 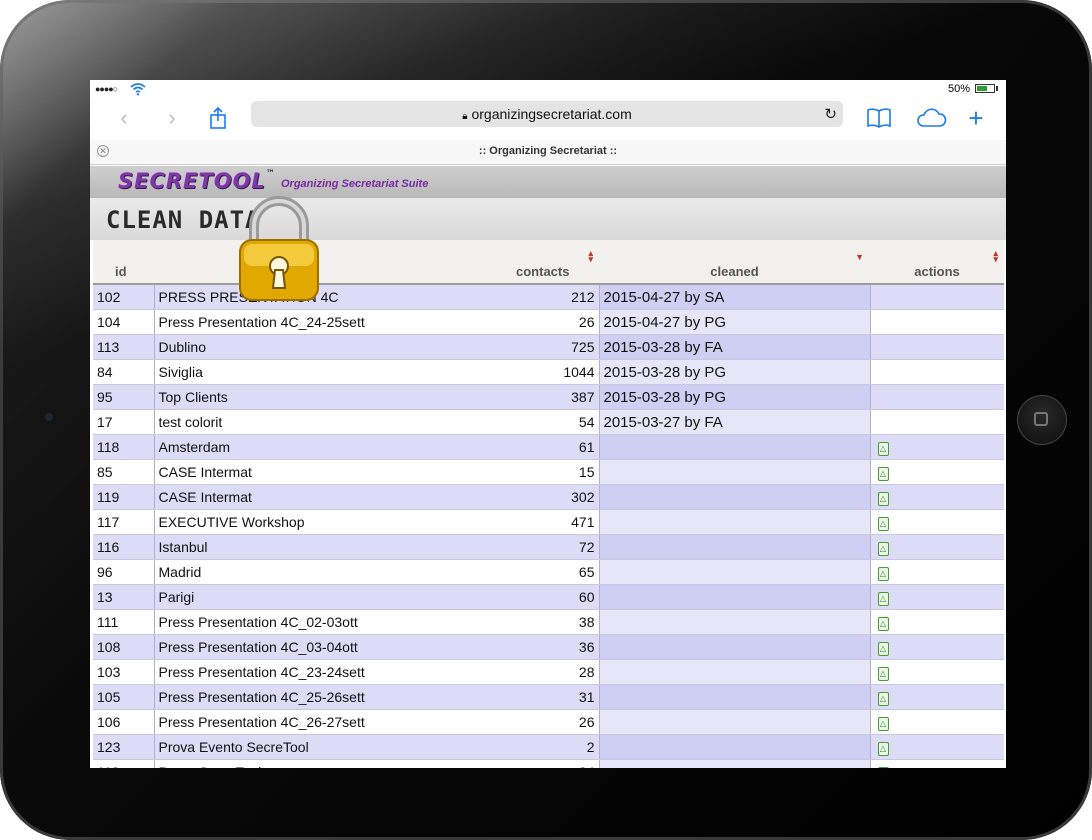 I want to click on row-id: 118, so click(x=124, y=447).